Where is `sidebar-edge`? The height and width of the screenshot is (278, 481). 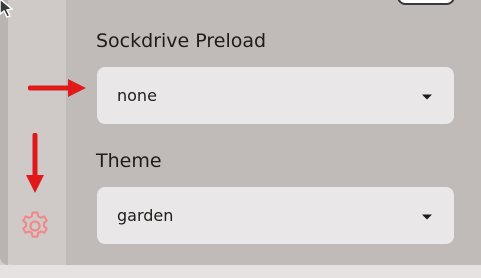 sidebar-edge is located at coordinates (4, 132).